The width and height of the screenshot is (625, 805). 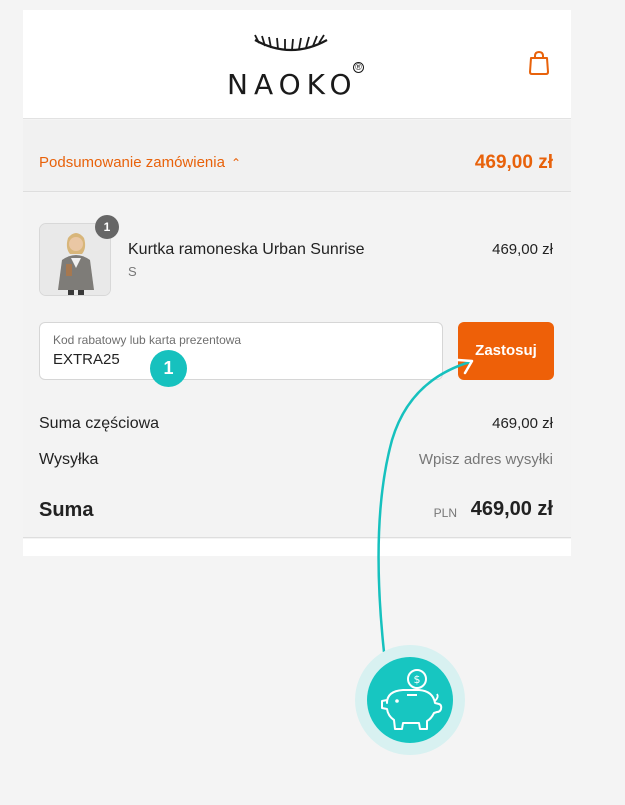 I want to click on store-header: NAOKO ®, so click(x=297, y=64).